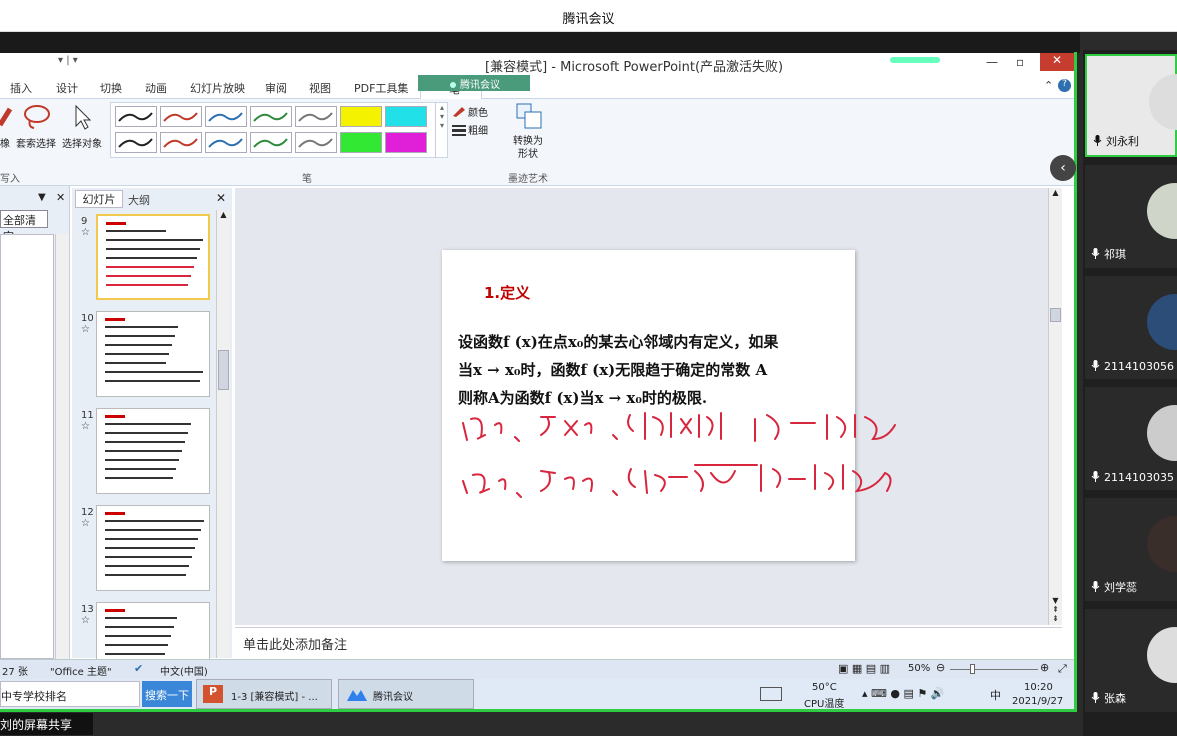 The image size is (1177, 736). Describe the element at coordinates (1057, 62) in the screenshot. I see `close-button: ✕` at that location.